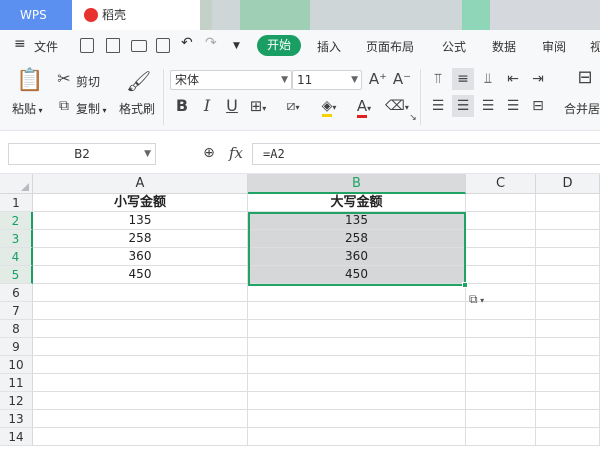 The width and height of the screenshot is (600, 450). I want to click on cell-c9, so click(501, 347).